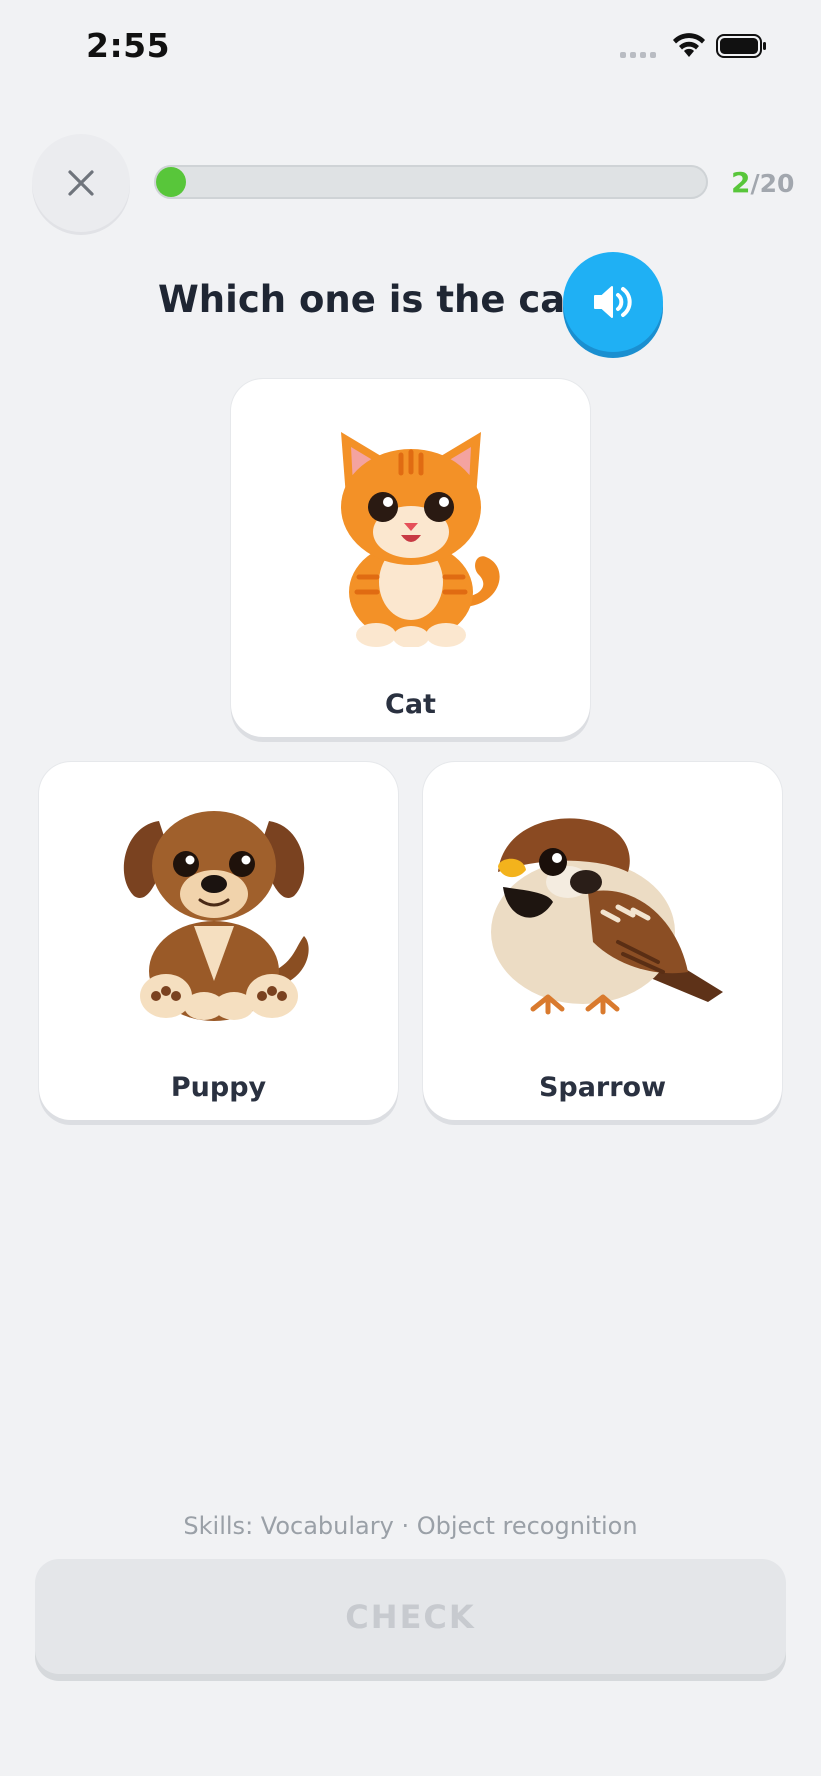  What do you see at coordinates (128, 45) in the screenshot?
I see `status-time: 2:55` at bounding box center [128, 45].